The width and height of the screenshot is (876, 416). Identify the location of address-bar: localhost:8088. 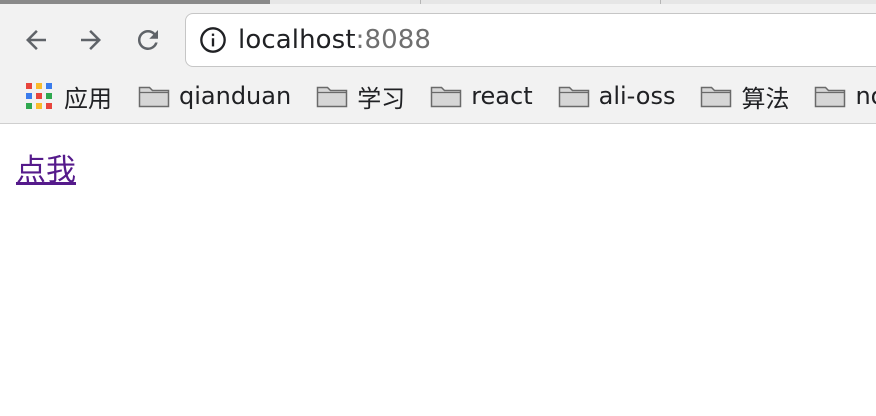
(530, 40).